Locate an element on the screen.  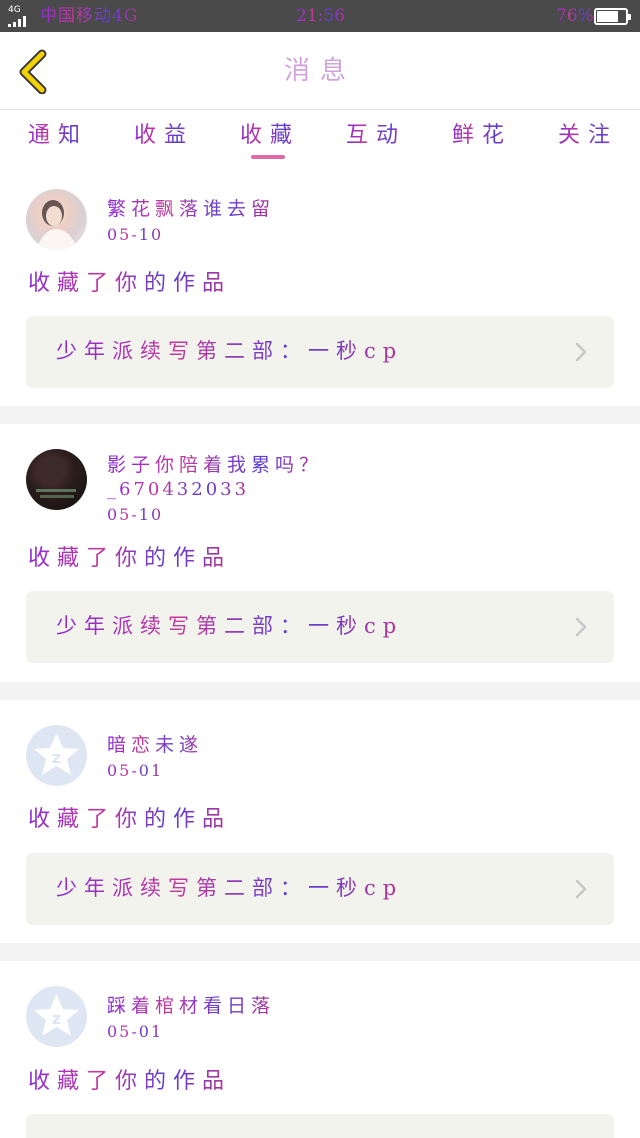
tab-follows: 关注 is located at coordinates (588, 145).